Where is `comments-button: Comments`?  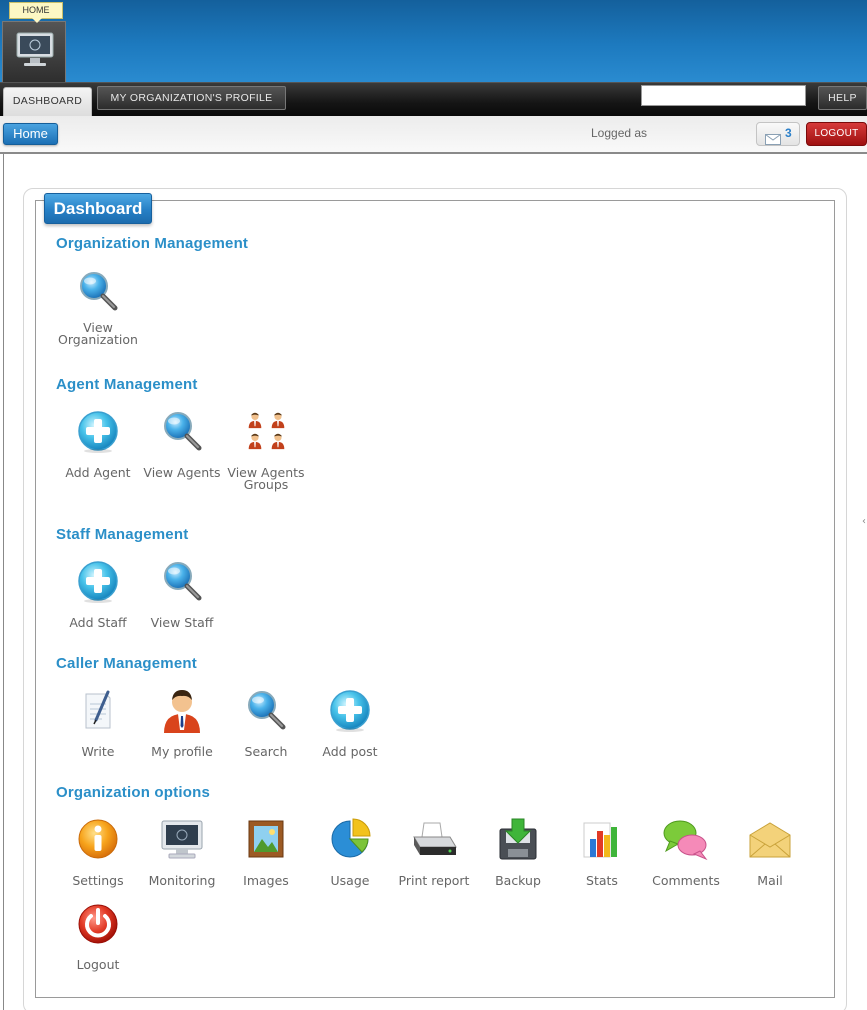
comments-button: Comments is located at coordinates (686, 850).